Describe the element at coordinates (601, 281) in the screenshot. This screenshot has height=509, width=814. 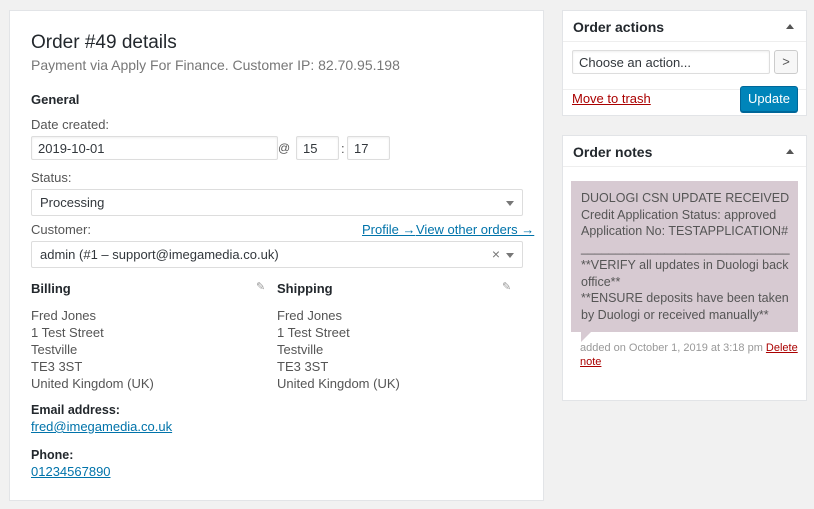
I see `note-line: office**` at that location.